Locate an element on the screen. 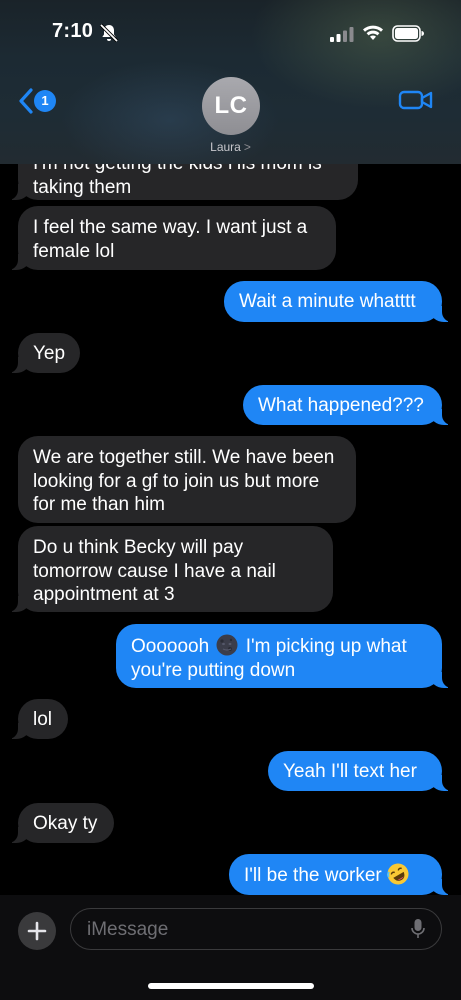 The image size is (461, 1000). facetime-video-icon is located at coordinates (416, 100).